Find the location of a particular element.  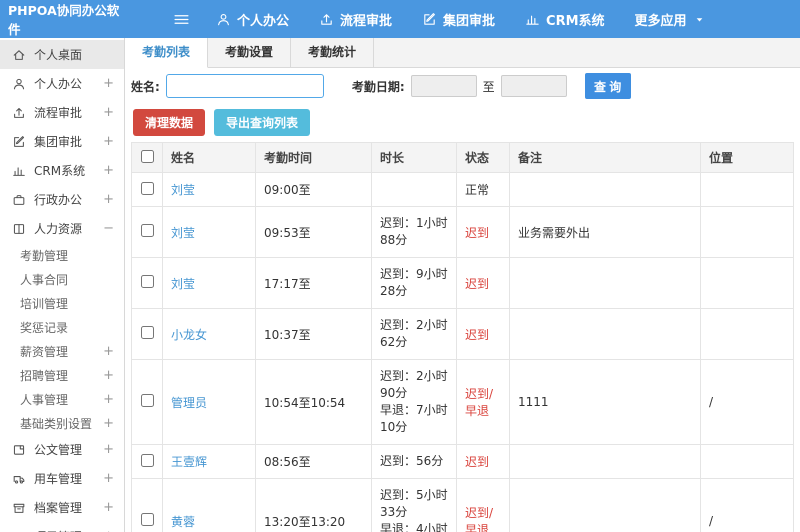

sidebar-subitem-attendance-management: 考勤管理 is located at coordinates (62, 255).